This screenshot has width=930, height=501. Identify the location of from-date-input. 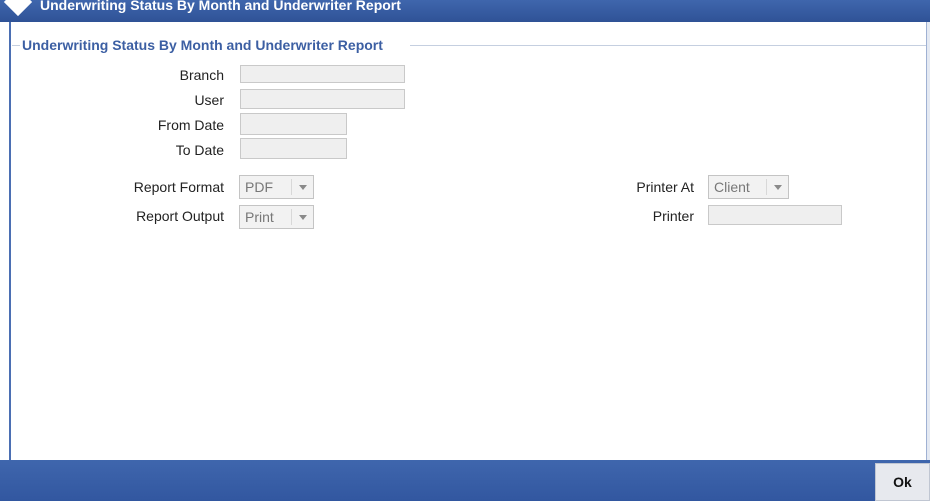
(293, 124).